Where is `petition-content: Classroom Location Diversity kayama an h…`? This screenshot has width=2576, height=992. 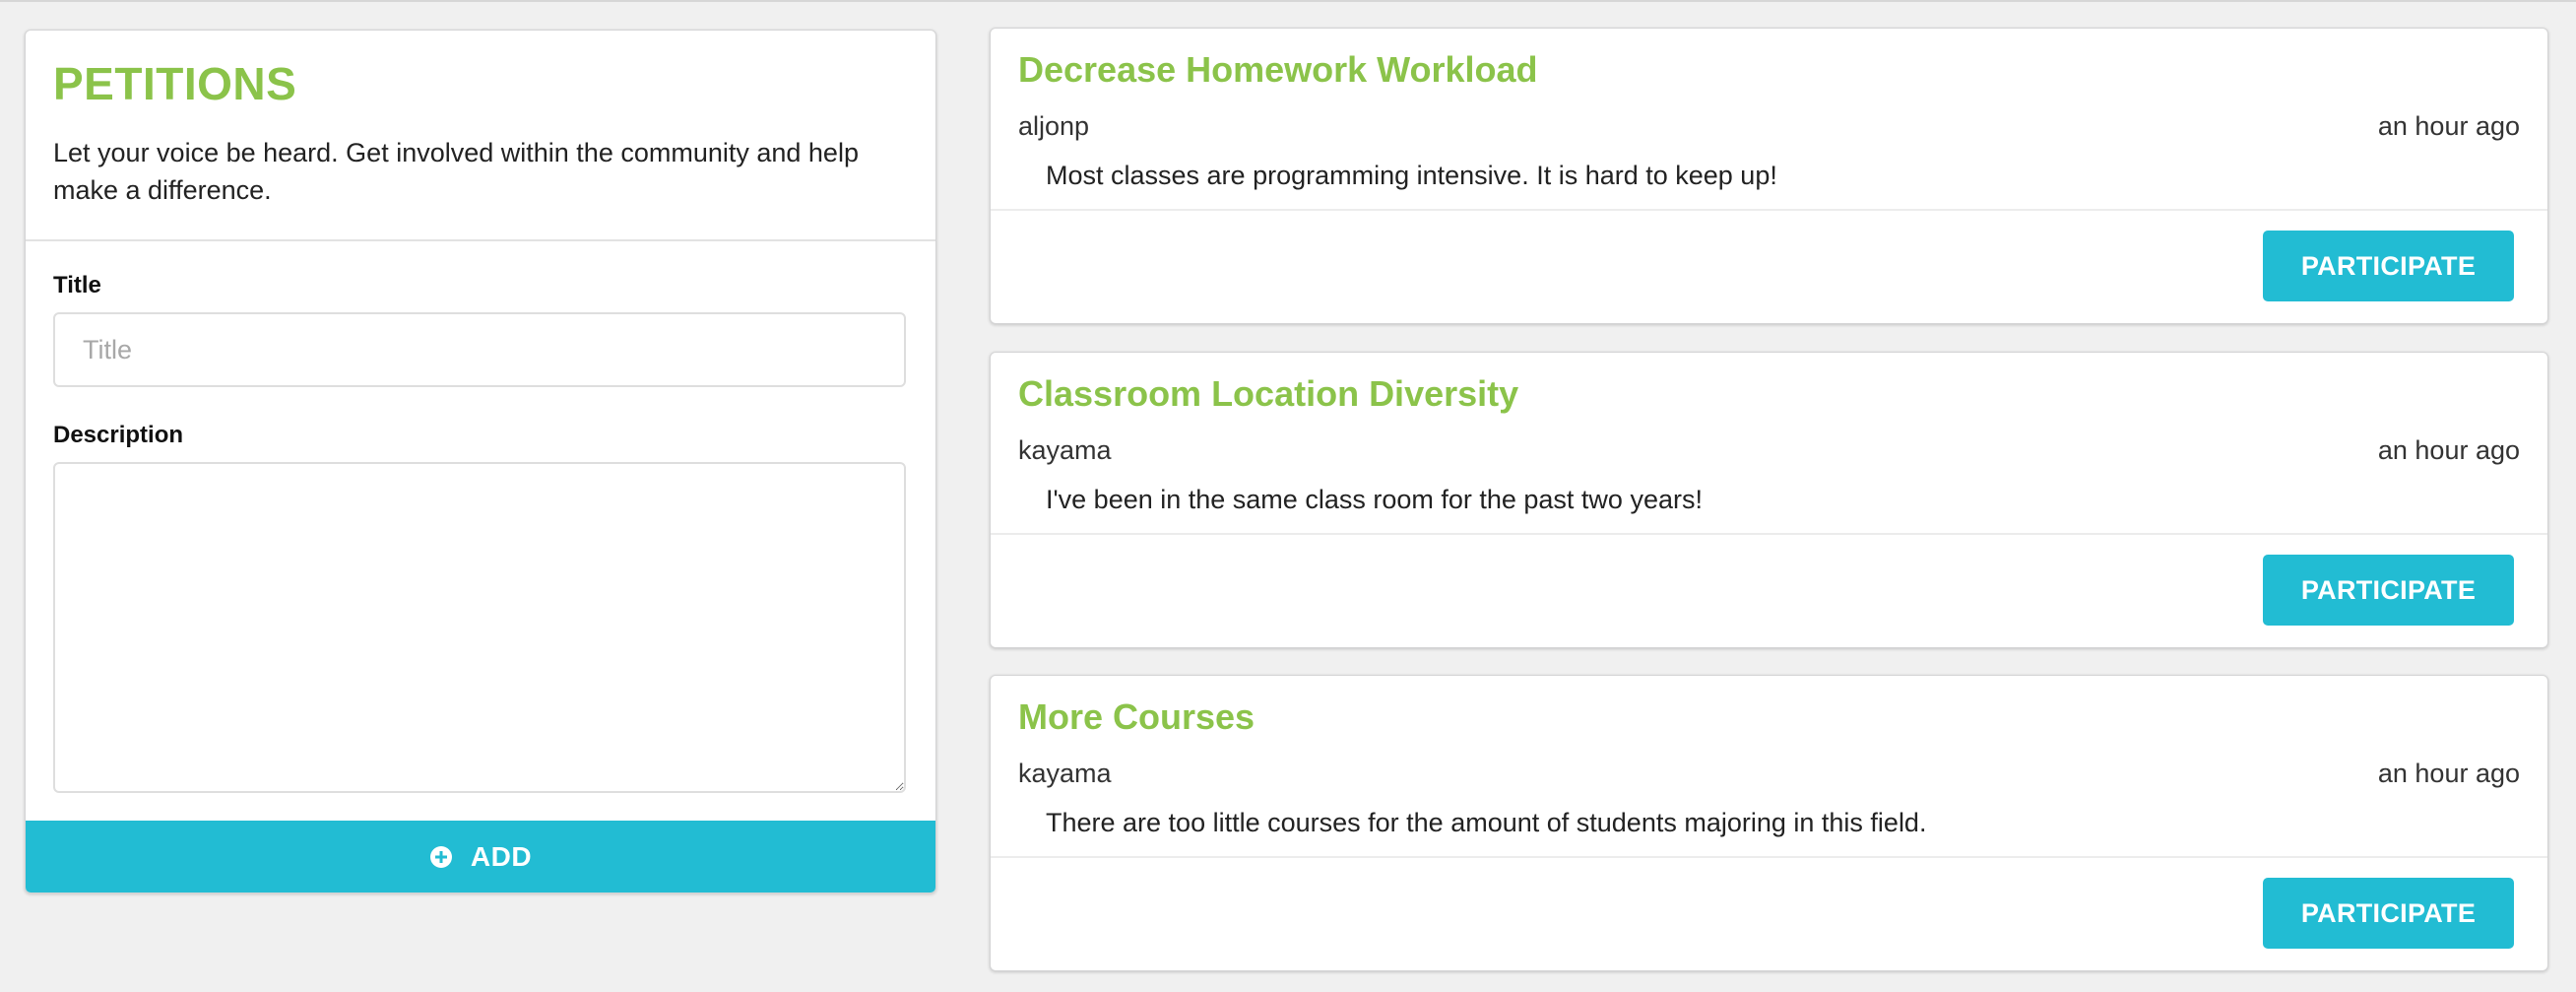 petition-content: Classroom Location Diversity kayama an h… is located at coordinates (1769, 444).